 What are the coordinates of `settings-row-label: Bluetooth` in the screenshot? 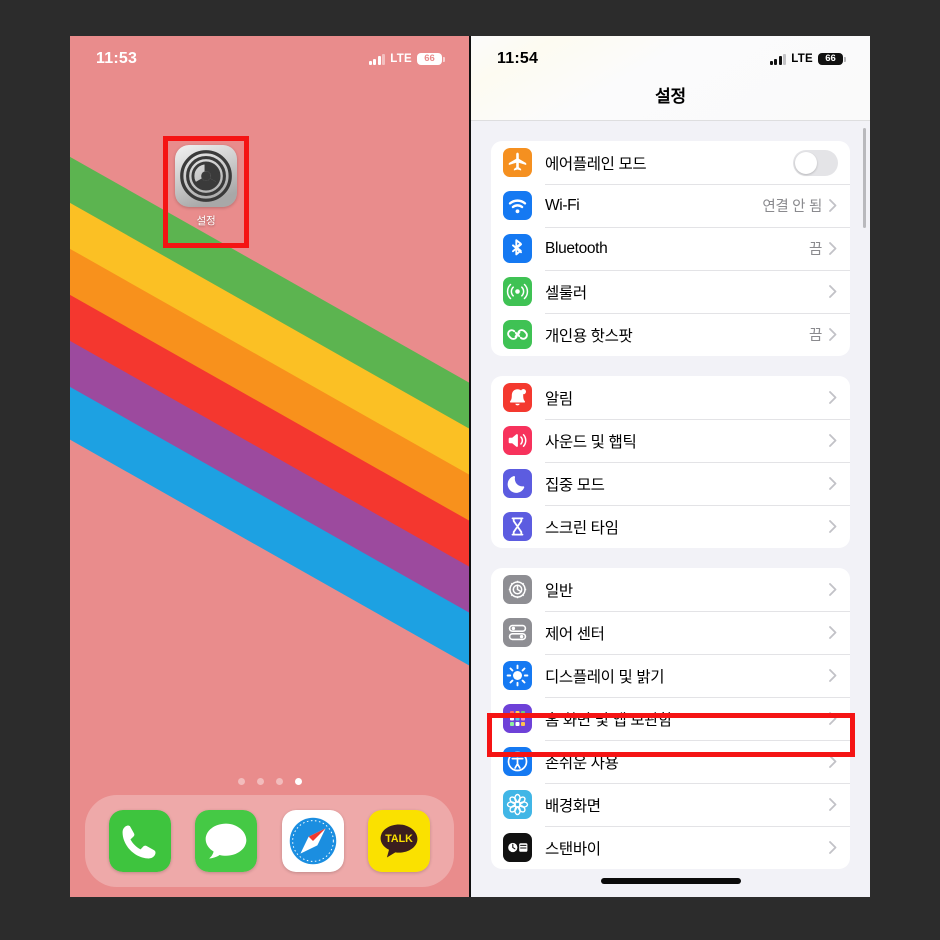 It's located at (576, 248).